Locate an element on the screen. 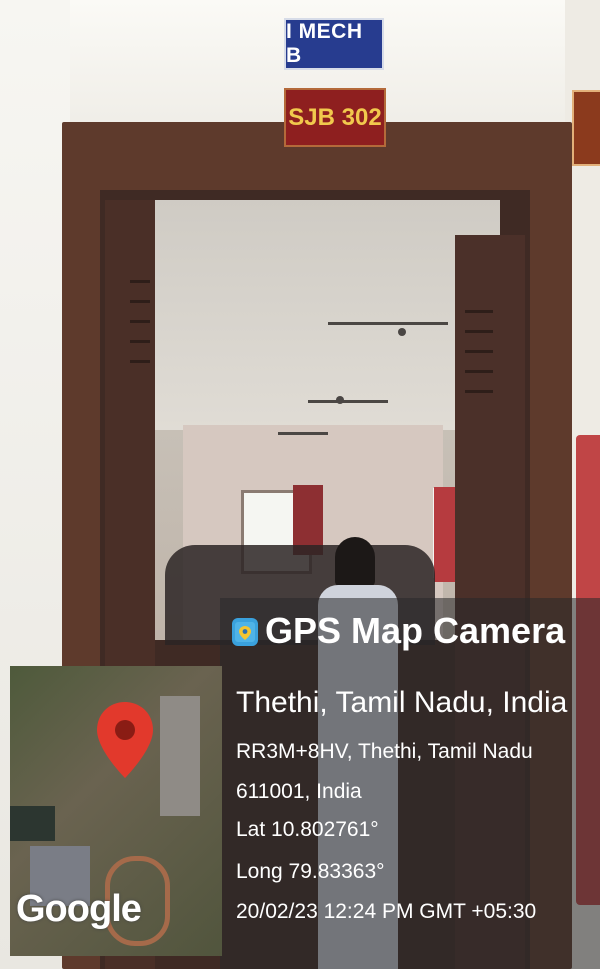 This screenshot has height=969, width=600. map-pond is located at coordinates (32, 823).